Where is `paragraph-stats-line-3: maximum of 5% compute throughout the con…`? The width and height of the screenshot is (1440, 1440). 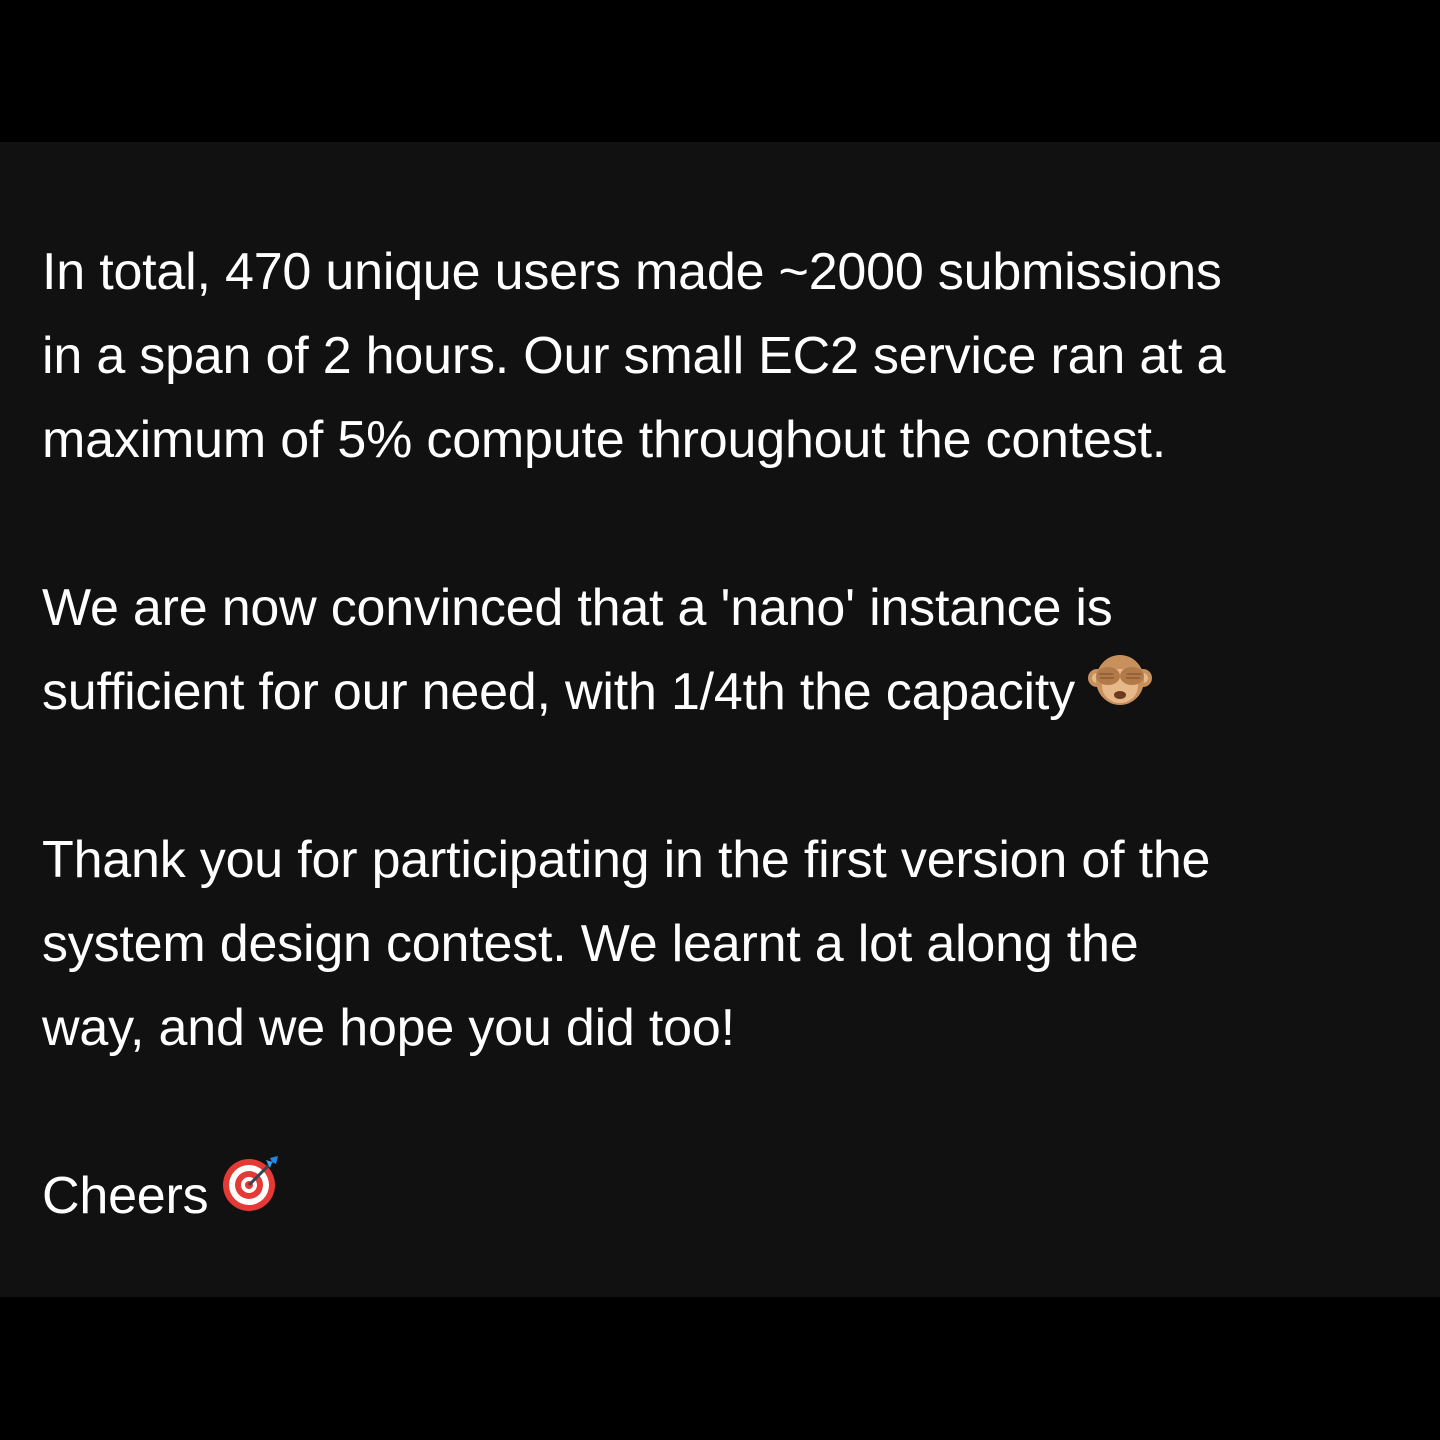 paragraph-stats-line-3: maximum of 5% compute throughout the con… is located at coordinates (604, 440).